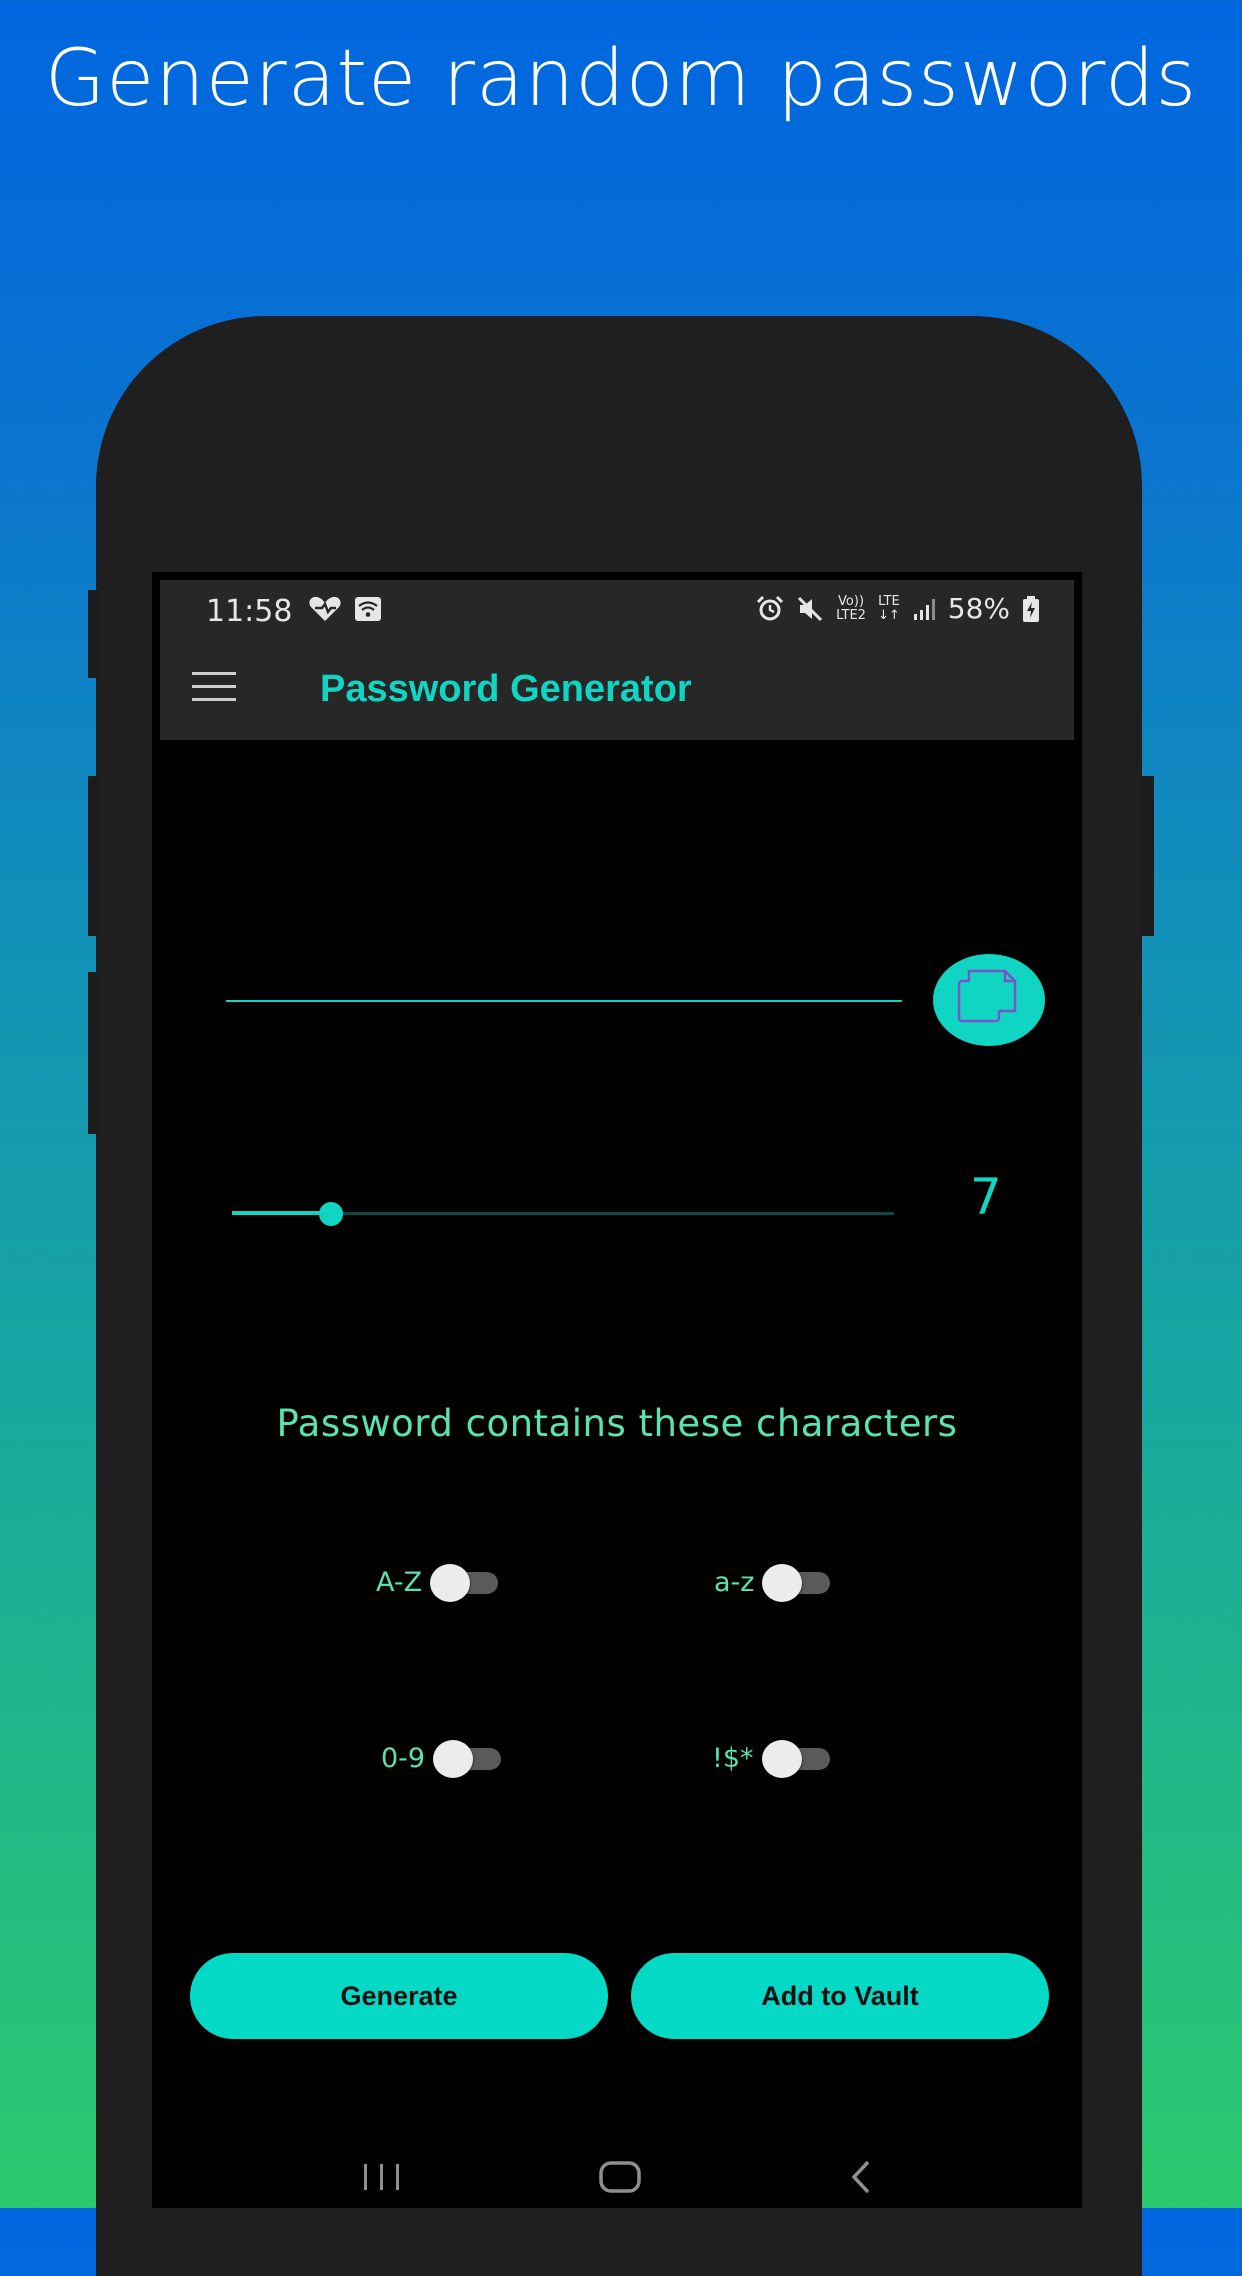 This screenshot has height=2276, width=1242. What do you see at coordinates (851, 601) in the screenshot?
I see `volte-top-text: Vo))` at bounding box center [851, 601].